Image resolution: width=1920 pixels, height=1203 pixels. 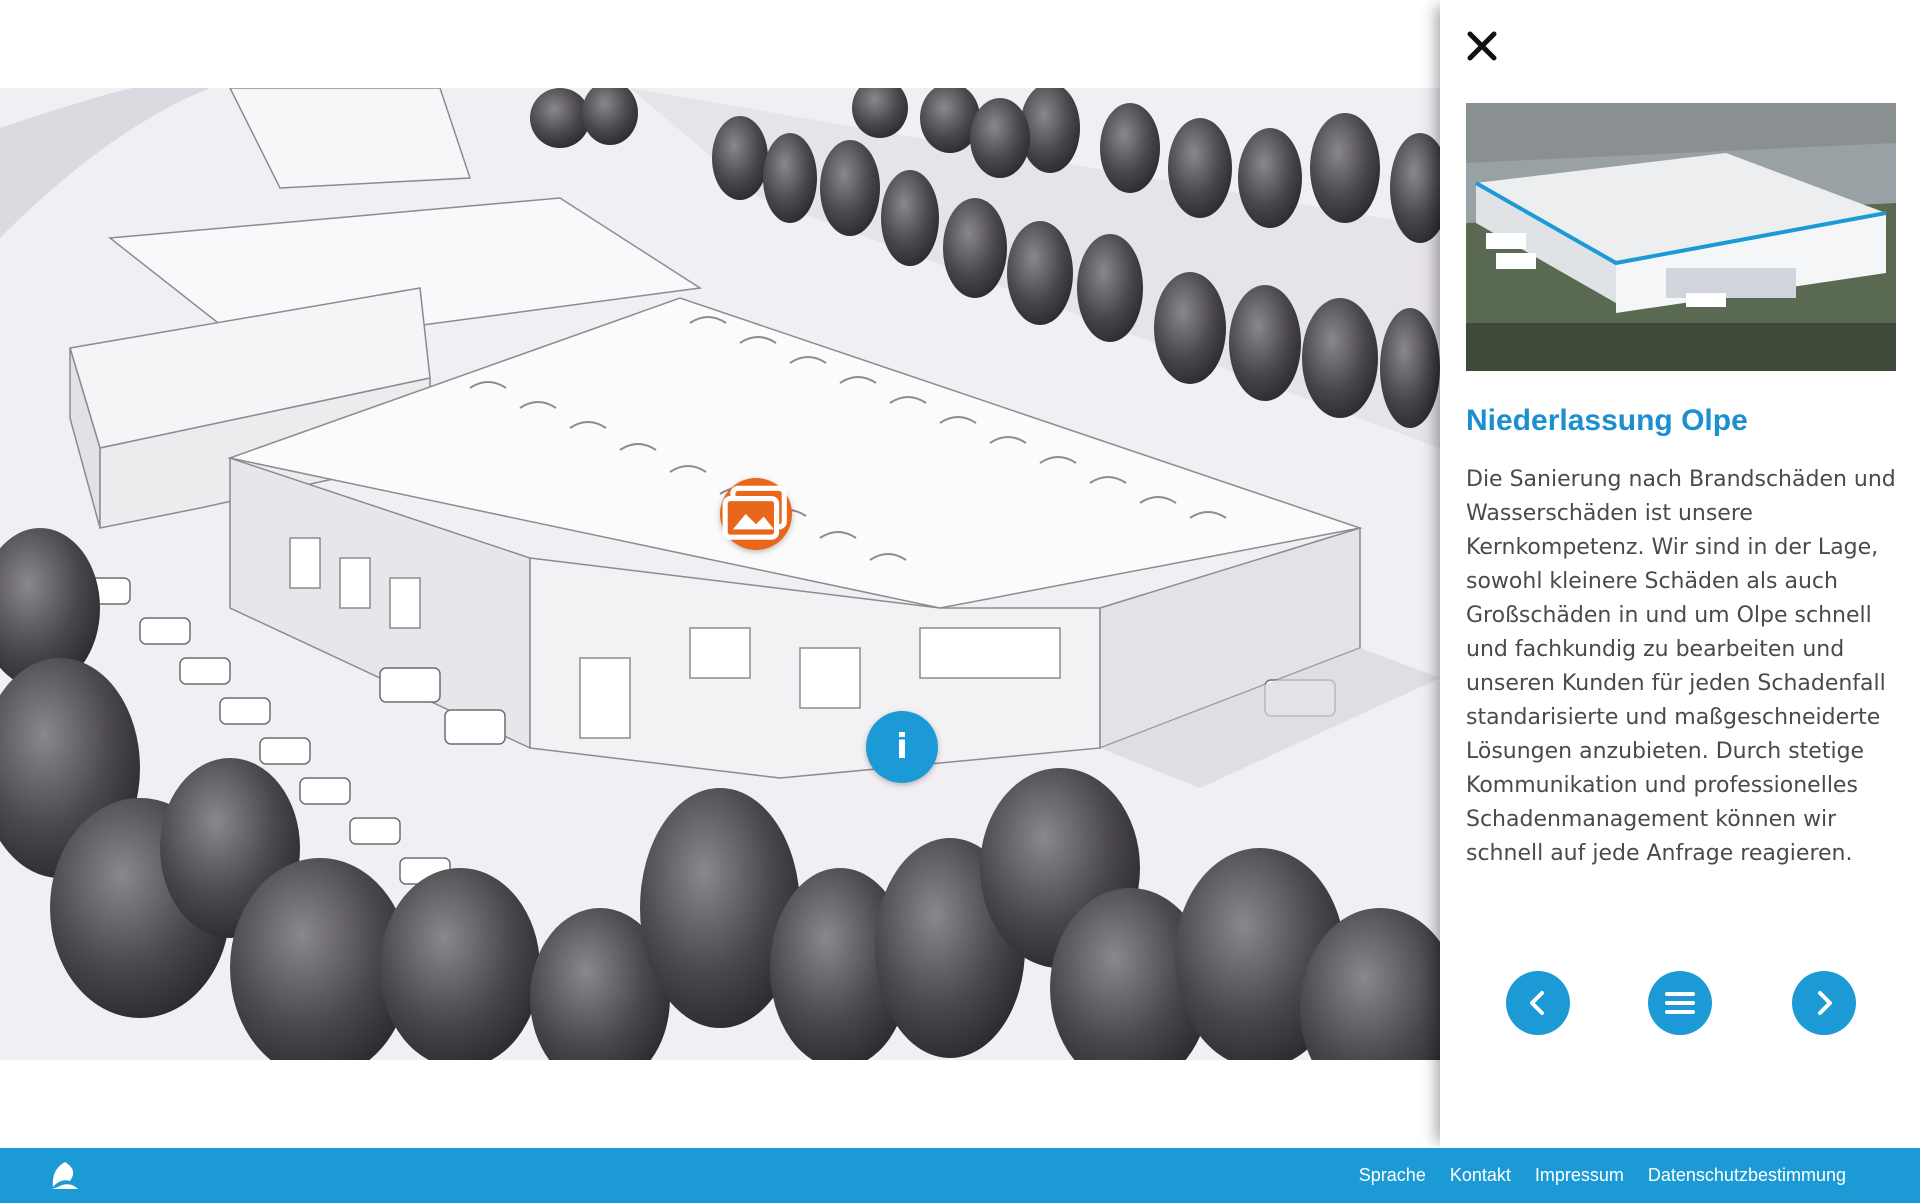 I want to click on next-button, so click(x=1824, y=1003).